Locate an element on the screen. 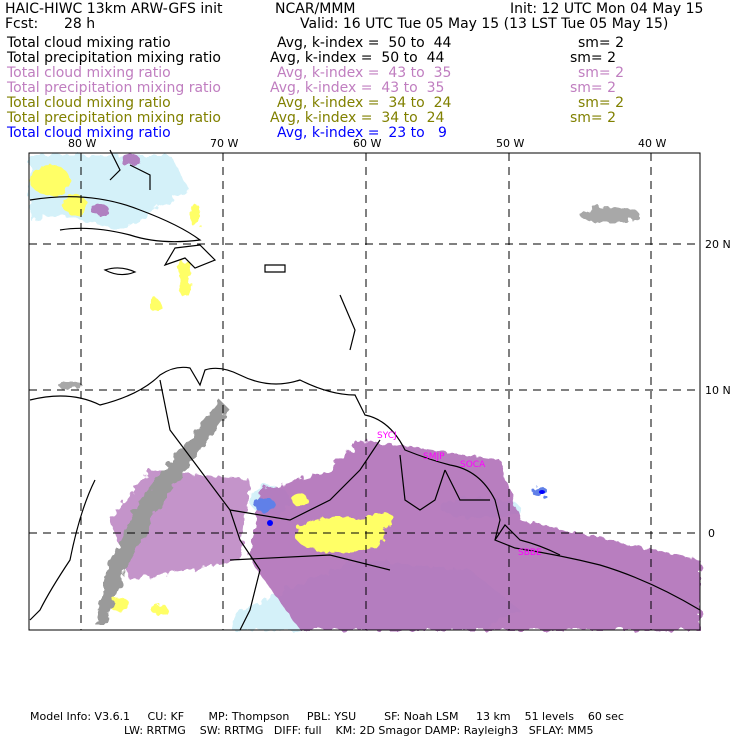  latitude-labels: 20 N 10 N 0 is located at coordinates (718, 389).